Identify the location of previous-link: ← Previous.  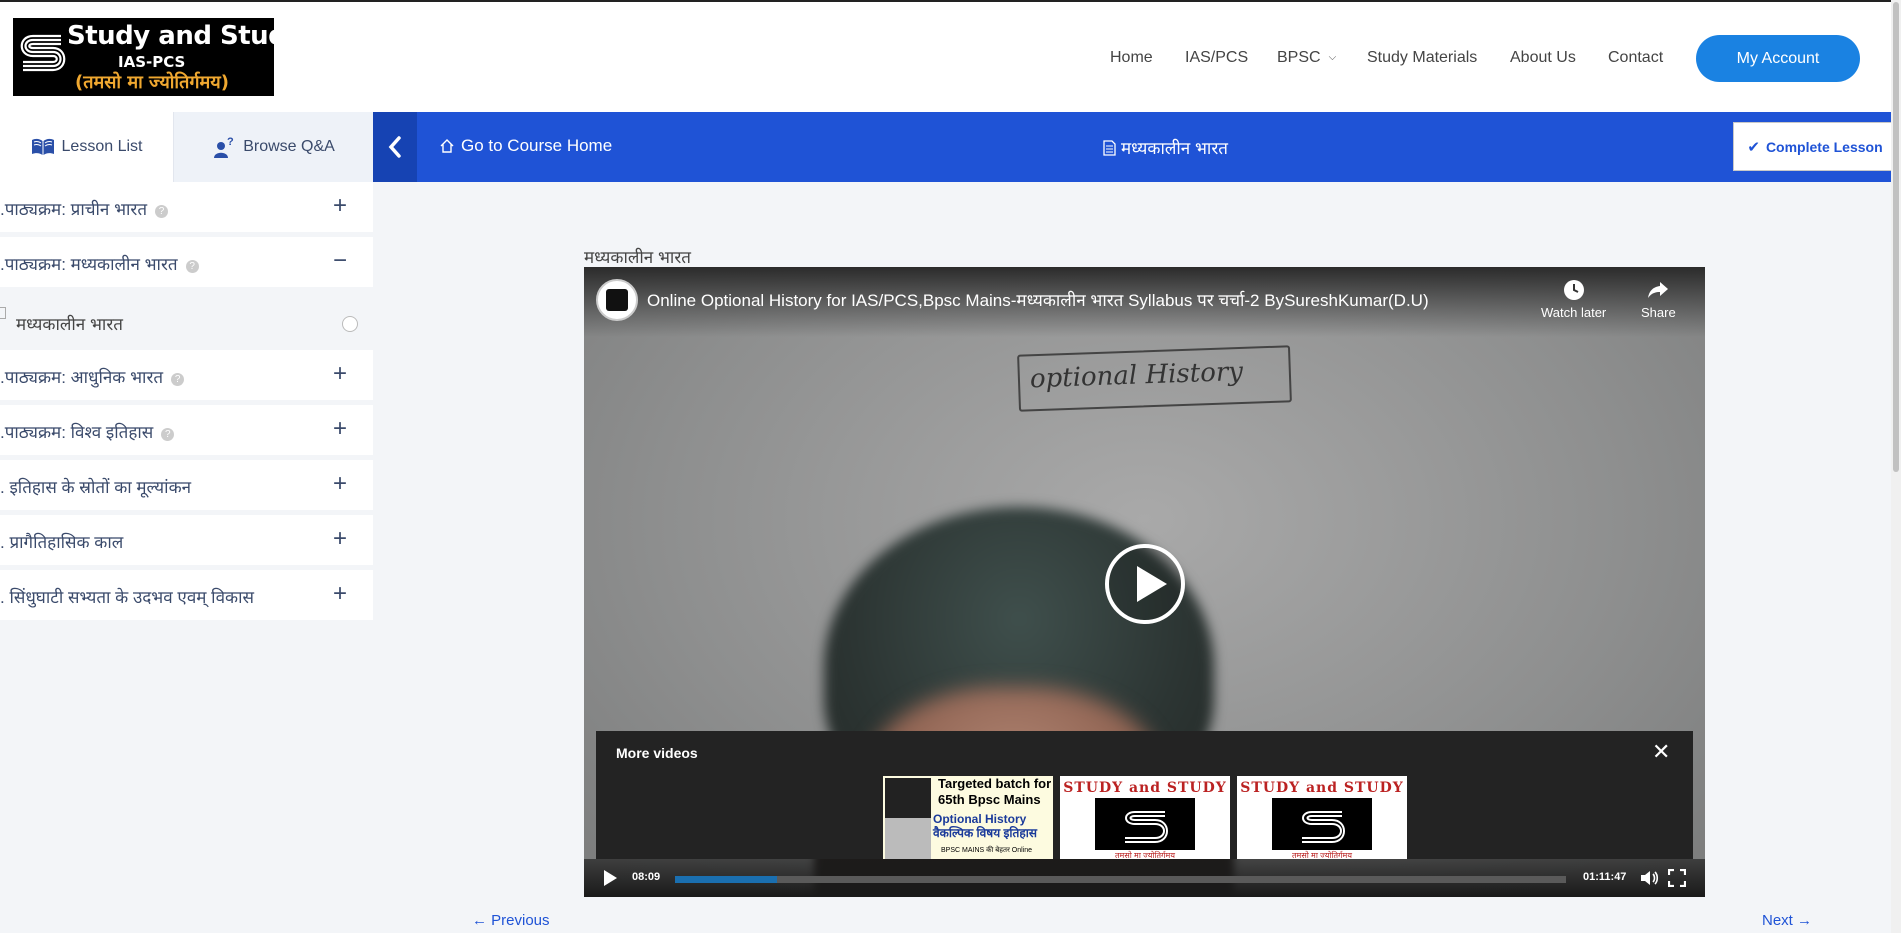
(511, 920).